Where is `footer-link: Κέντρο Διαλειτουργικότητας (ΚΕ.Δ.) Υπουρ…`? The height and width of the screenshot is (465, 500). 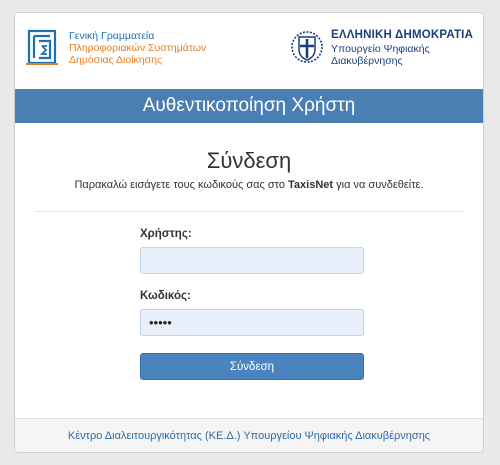 footer-link: Κέντρο Διαλειτουργικότητας (ΚΕ.Δ.) Υπουρ… is located at coordinates (249, 436).